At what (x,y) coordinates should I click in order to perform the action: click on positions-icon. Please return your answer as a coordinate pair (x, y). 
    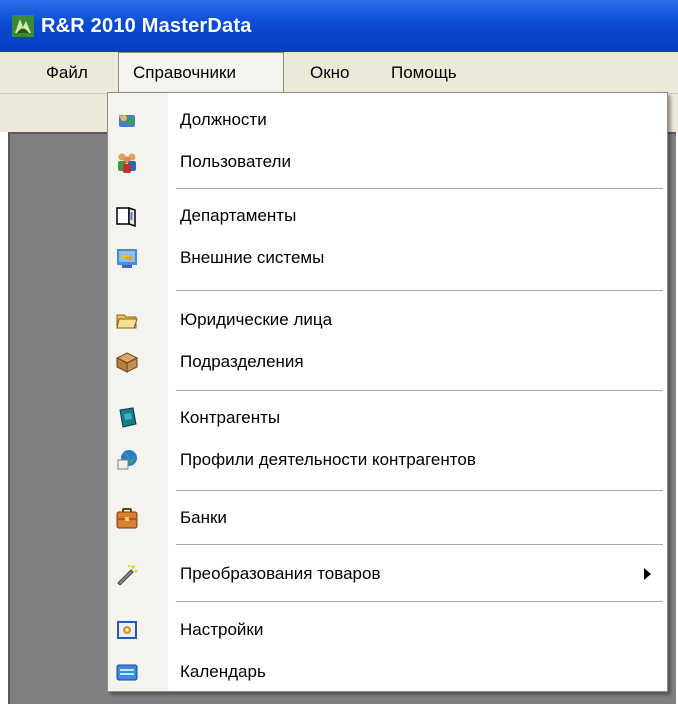
    Looking at the image, I should click on (126, 120).